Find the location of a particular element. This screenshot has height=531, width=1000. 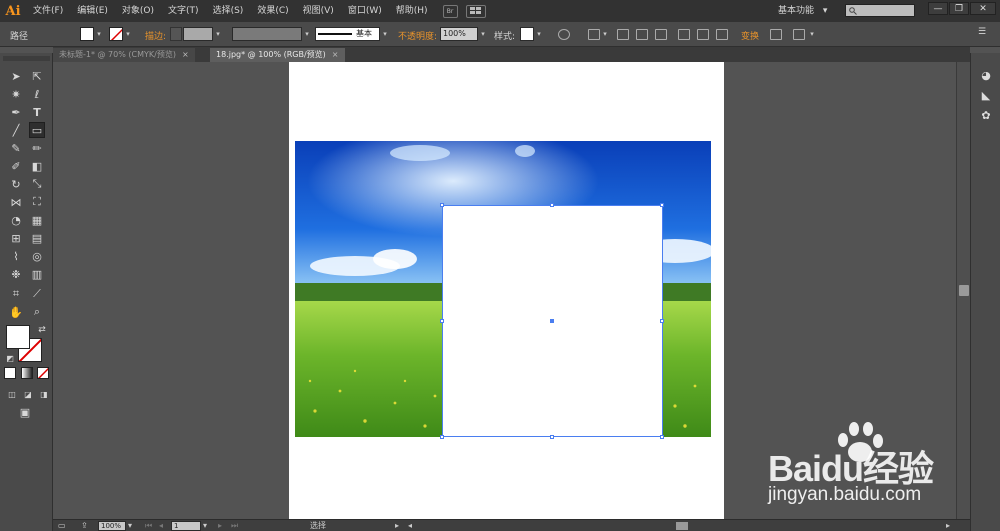

artboard-tool-icon: ⌗ is located at coordinates (16, 294).